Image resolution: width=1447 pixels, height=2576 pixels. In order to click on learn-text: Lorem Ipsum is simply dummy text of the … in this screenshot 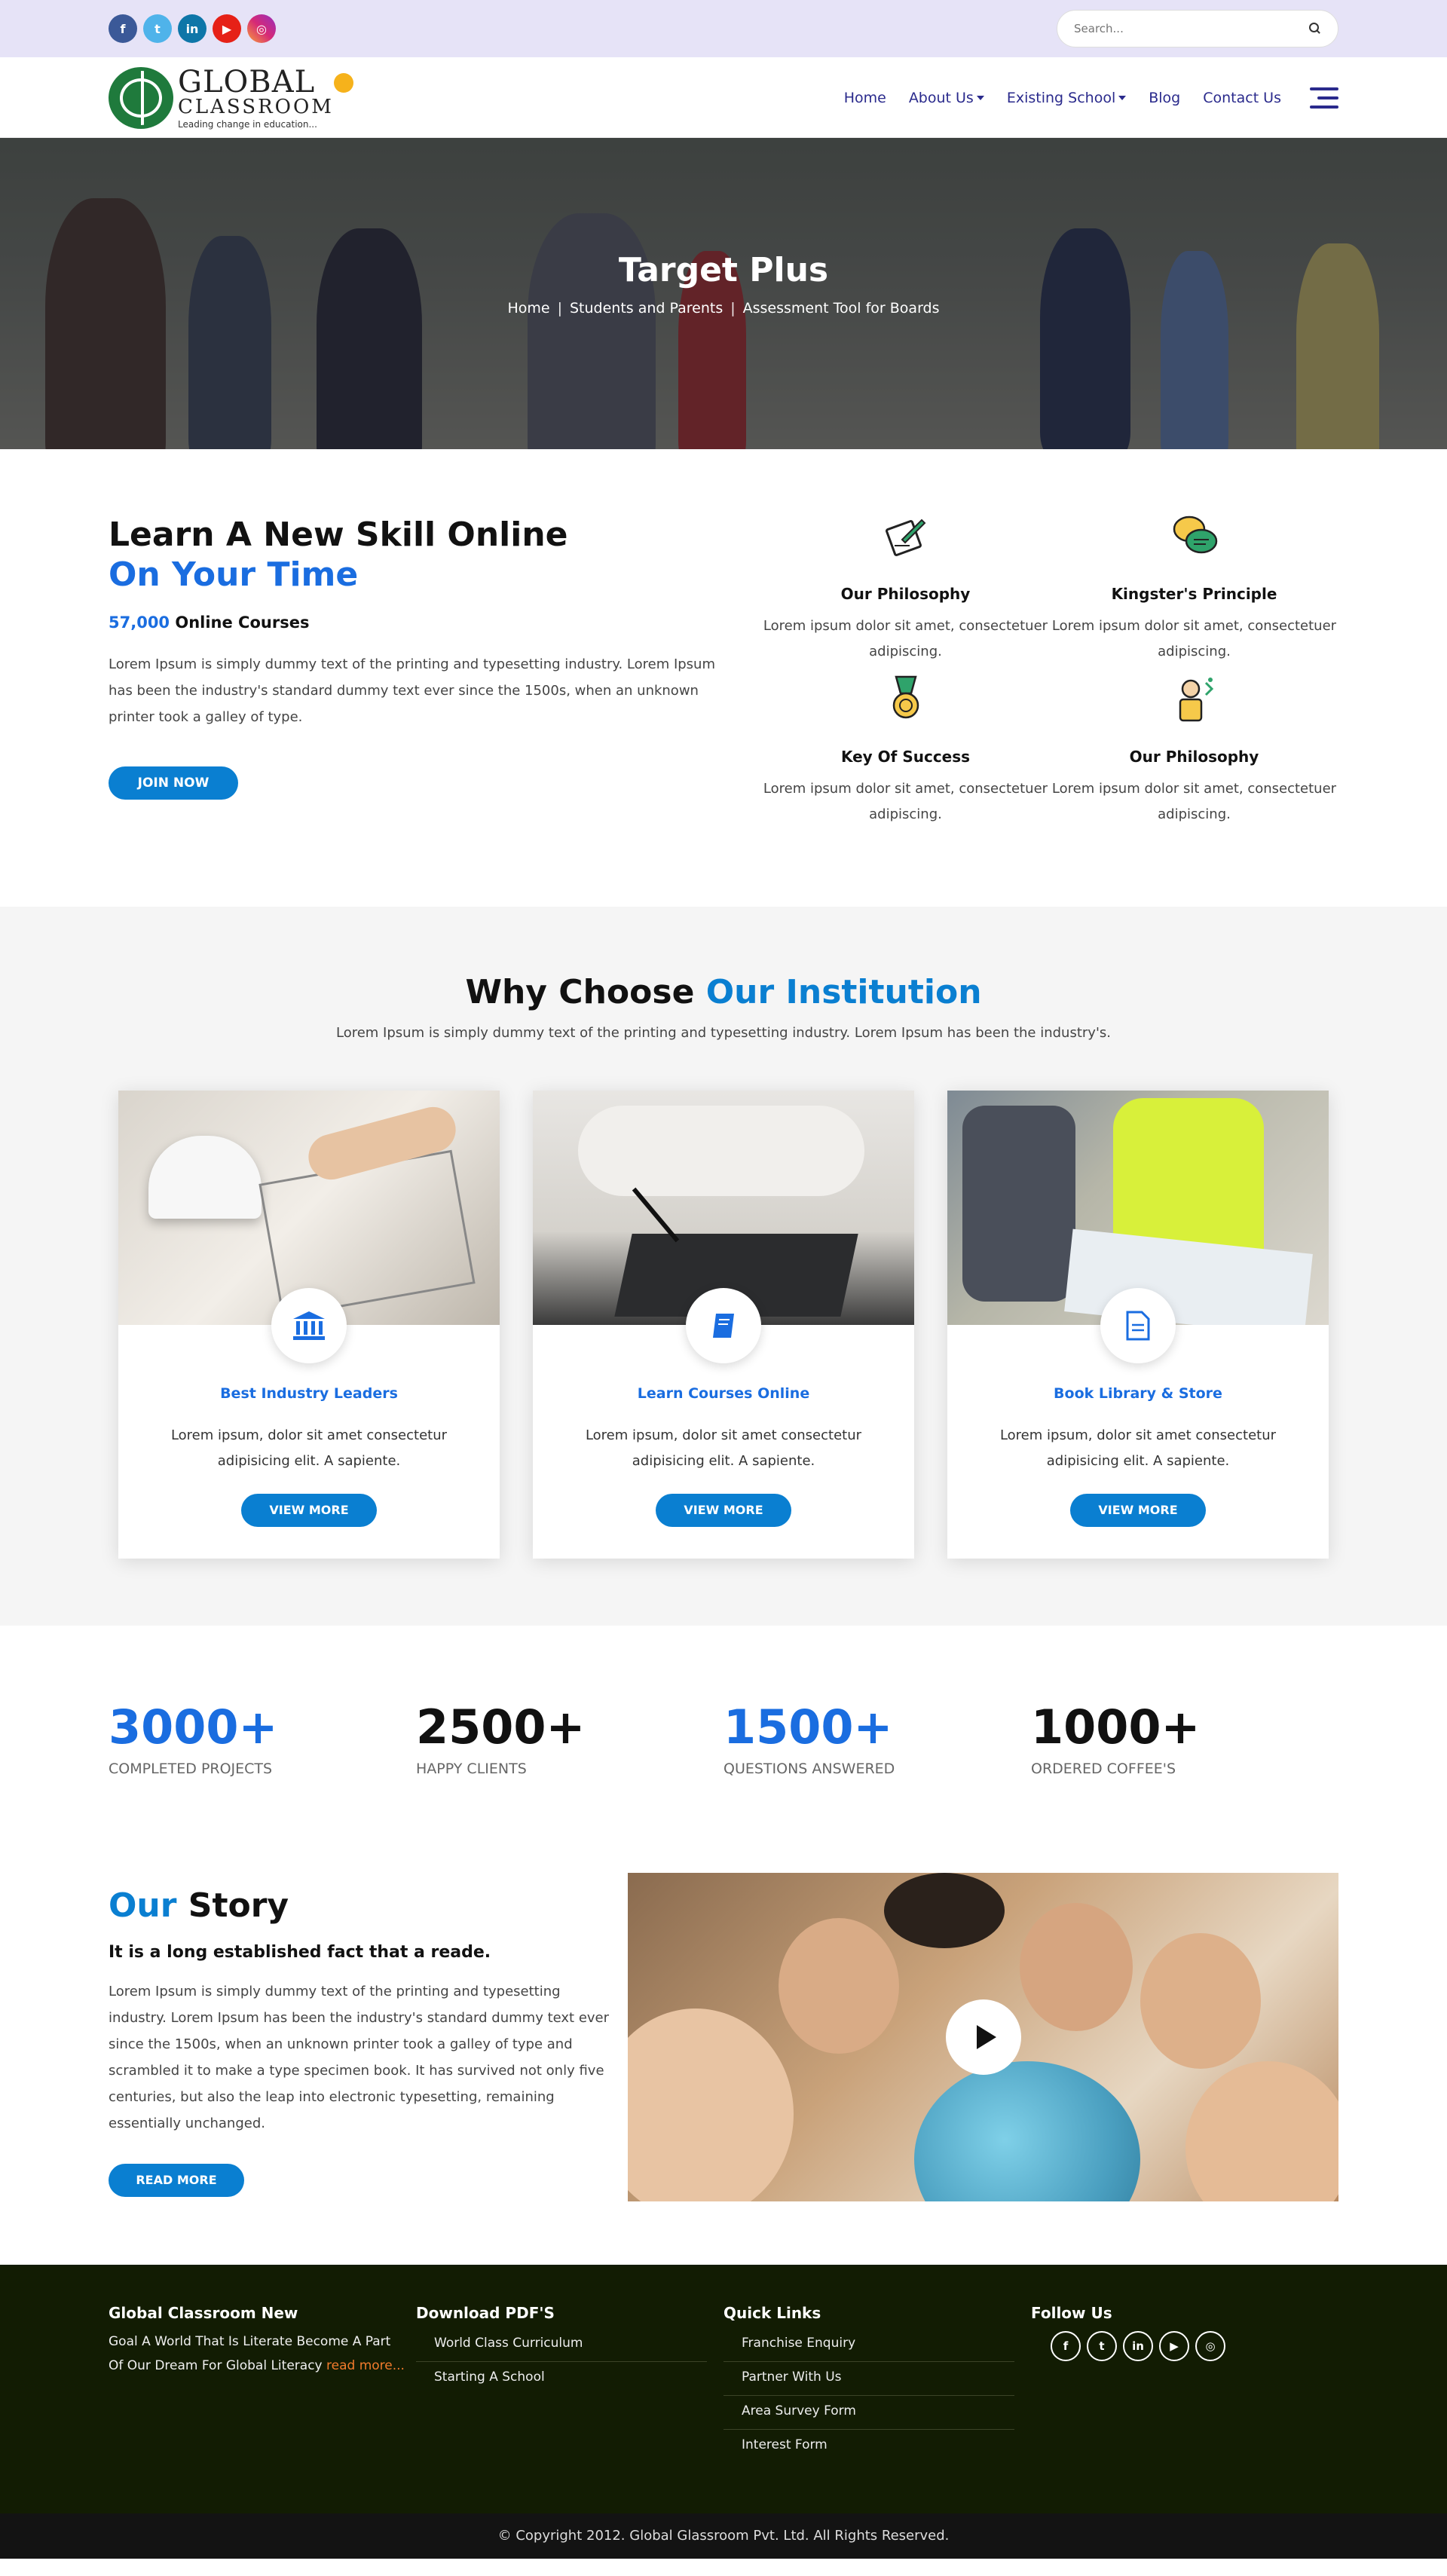, I will do `click(412, 691)`.